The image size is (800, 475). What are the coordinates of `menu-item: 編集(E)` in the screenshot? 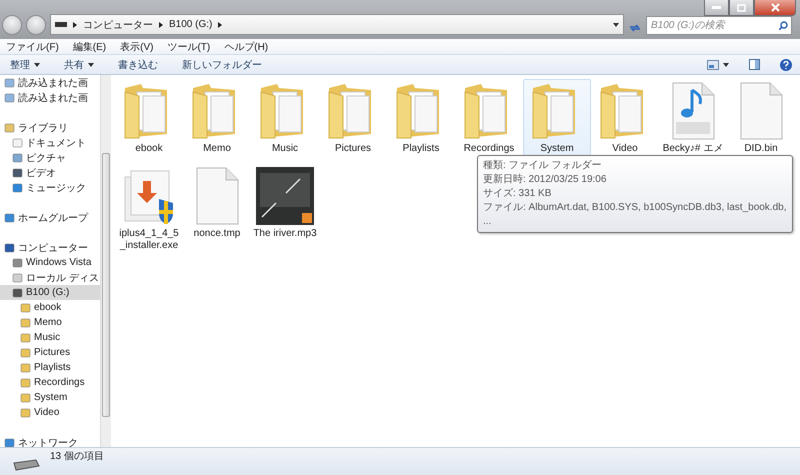 It's located at (89, 47).